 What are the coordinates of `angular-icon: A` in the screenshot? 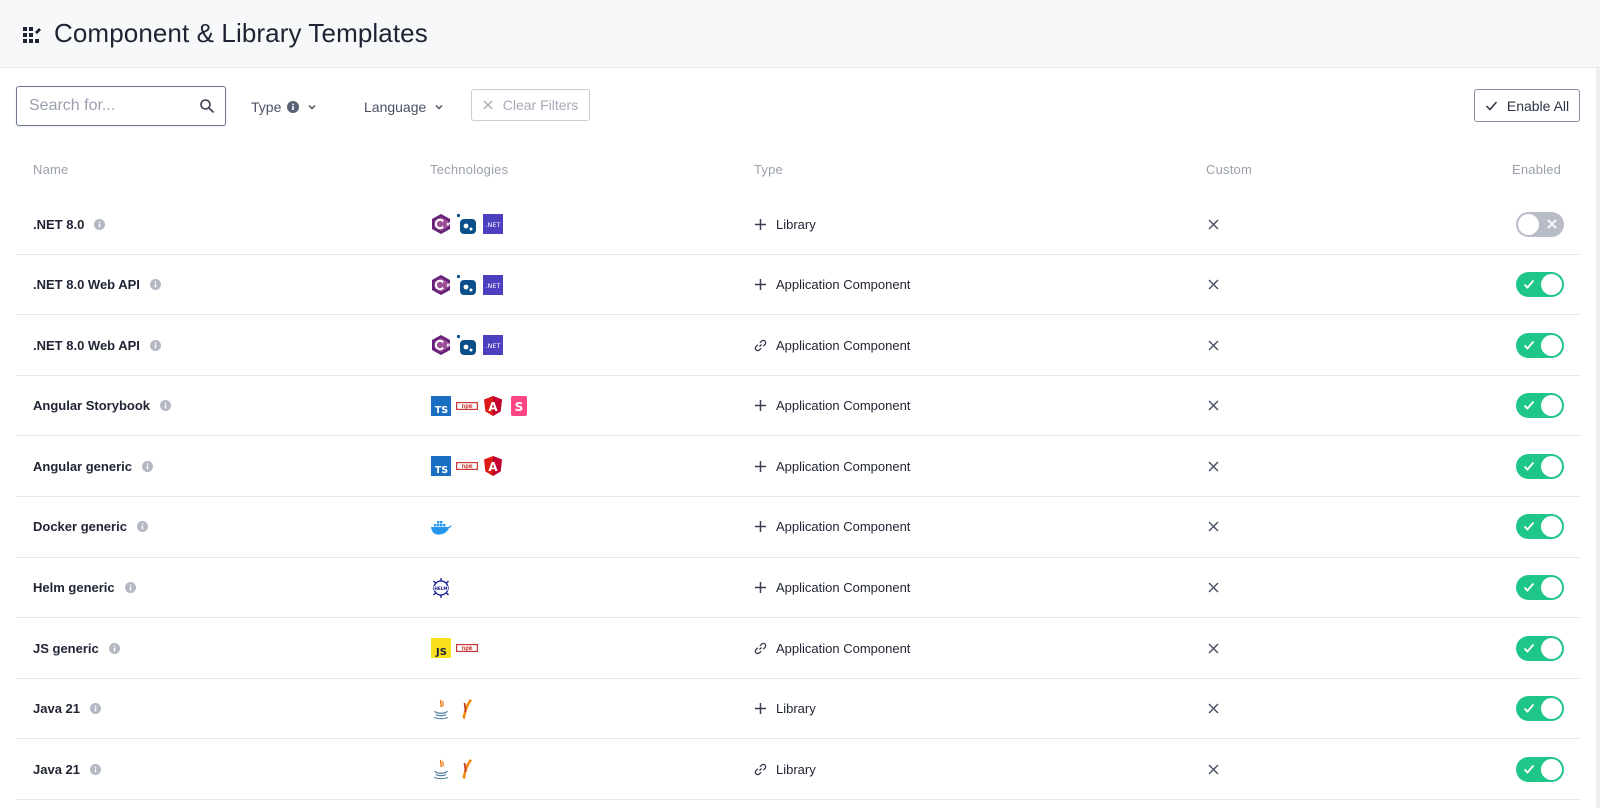 It's located at (493, 466).